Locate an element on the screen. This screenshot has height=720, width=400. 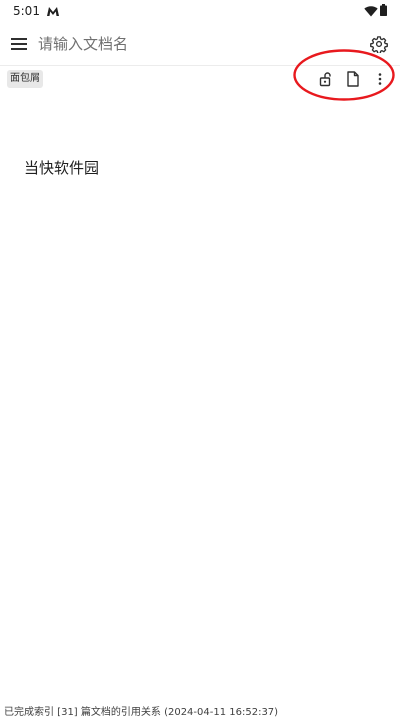
top-app-bar is located at coordinates (200, 45).